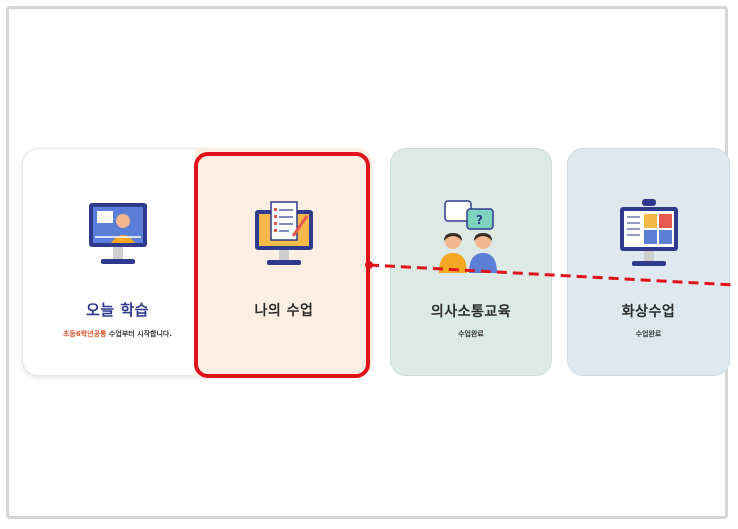 The width and height of the screenshot is (738, 529). Describe the element at coordinates (471, 239) in the screenshot. I see `conversation-people-icon: ?` at that location.